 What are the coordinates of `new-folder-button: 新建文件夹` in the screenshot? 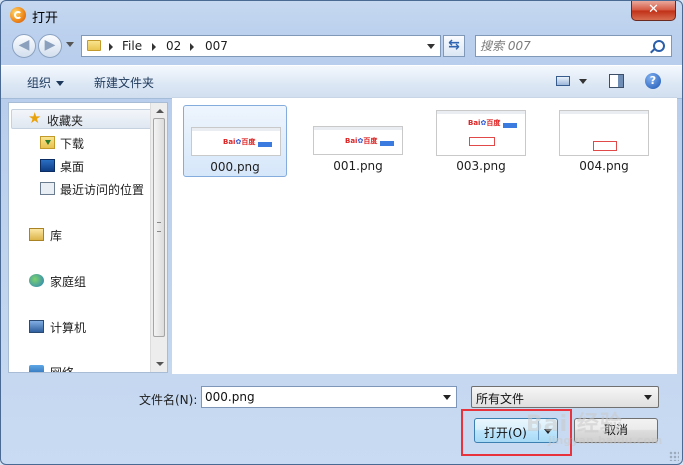 It's located at (124, 82).